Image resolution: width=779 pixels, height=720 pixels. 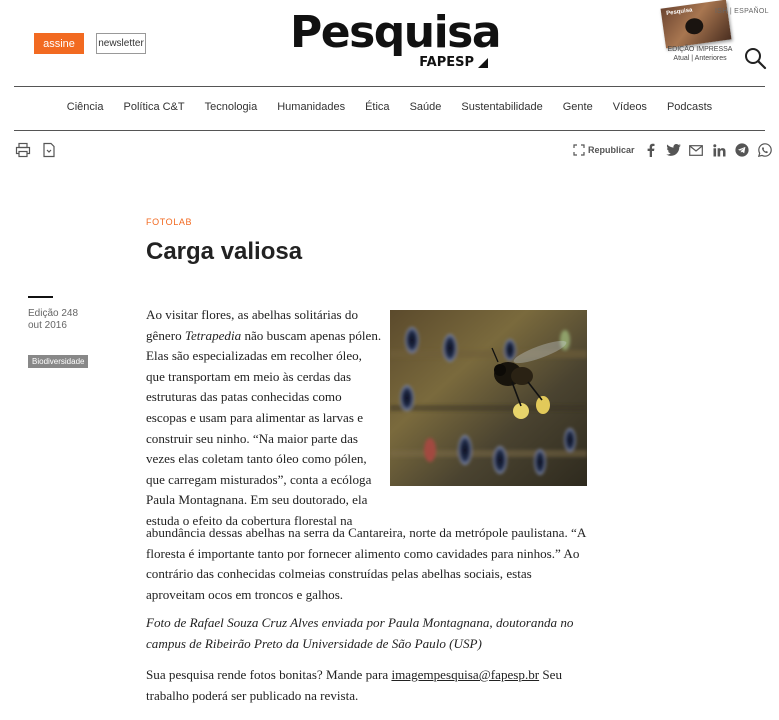 What do you see at coordinates (689, 107) in the screenshot?
I see `nav-item-podcasts: Podcasts` at bounding box center [689, 107].